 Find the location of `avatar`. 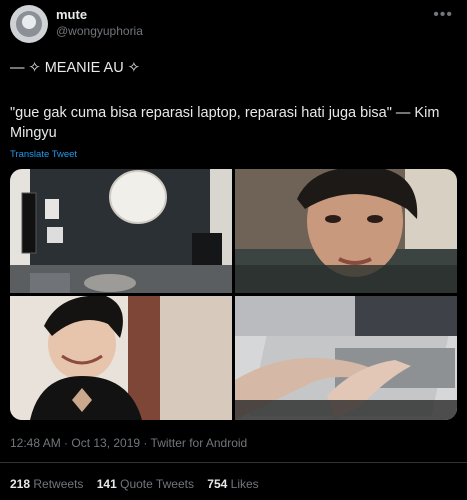

avatar is located at coordinates (29, 24).